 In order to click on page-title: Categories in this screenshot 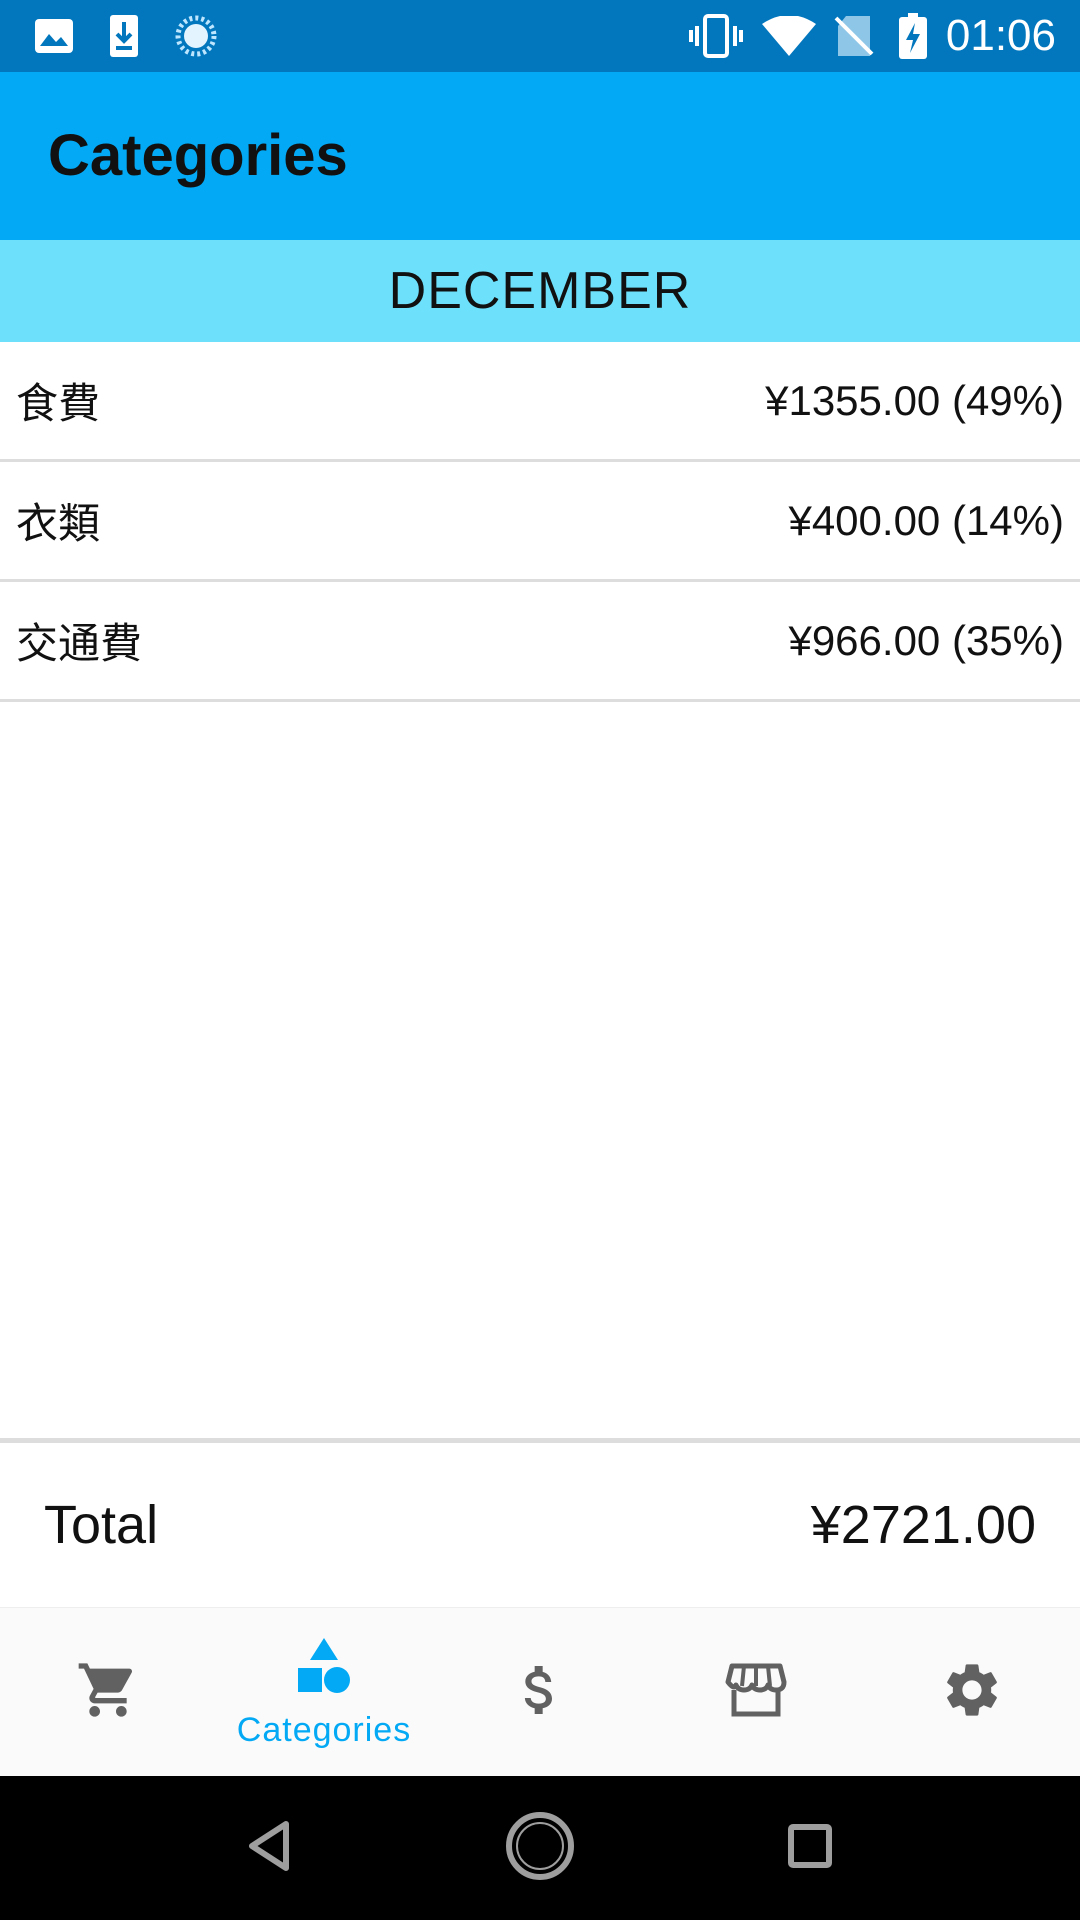, I will do `click(198, 155)`.